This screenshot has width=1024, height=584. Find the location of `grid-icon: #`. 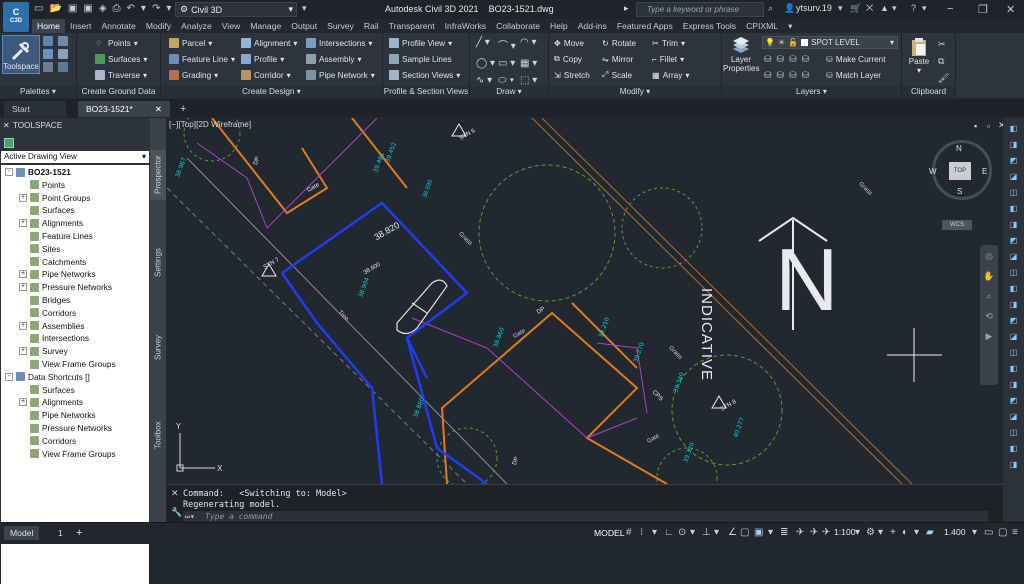

grid-icon: # is located at coordinates (629, 532).